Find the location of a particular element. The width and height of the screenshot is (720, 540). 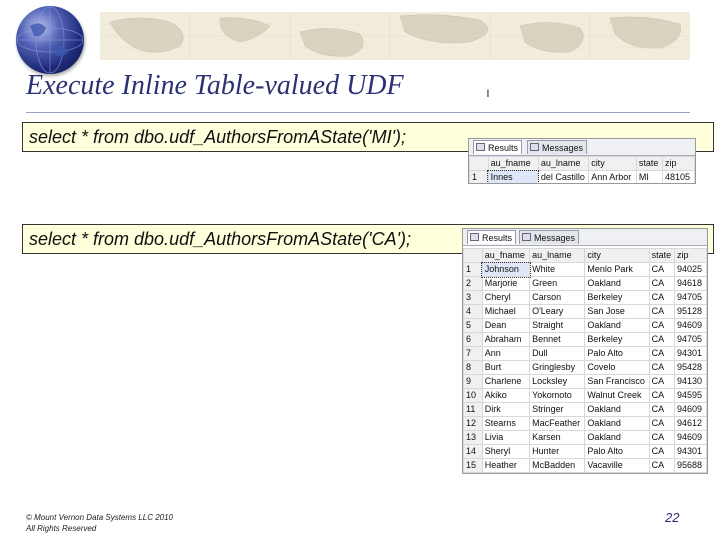

table-cell: Stearns is located at coordinates (506, 423).